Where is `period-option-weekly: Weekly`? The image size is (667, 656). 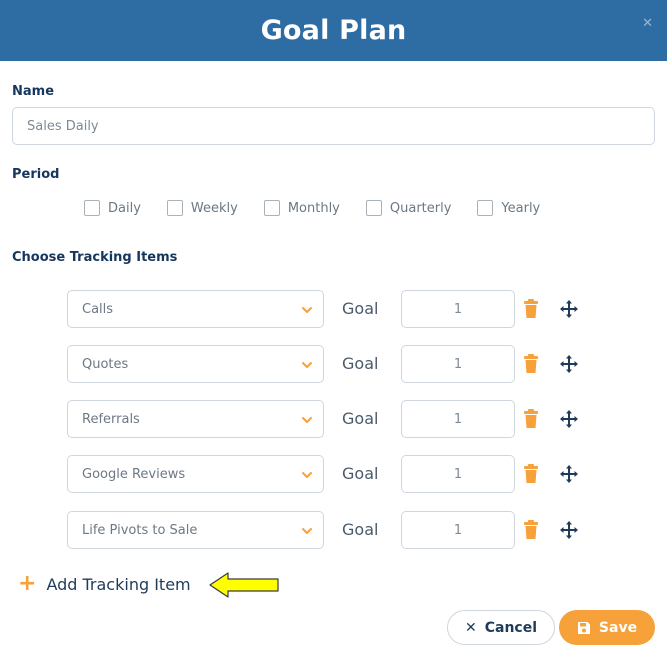 period-option-weekly: Weekly is located at coordinates (202, 208).